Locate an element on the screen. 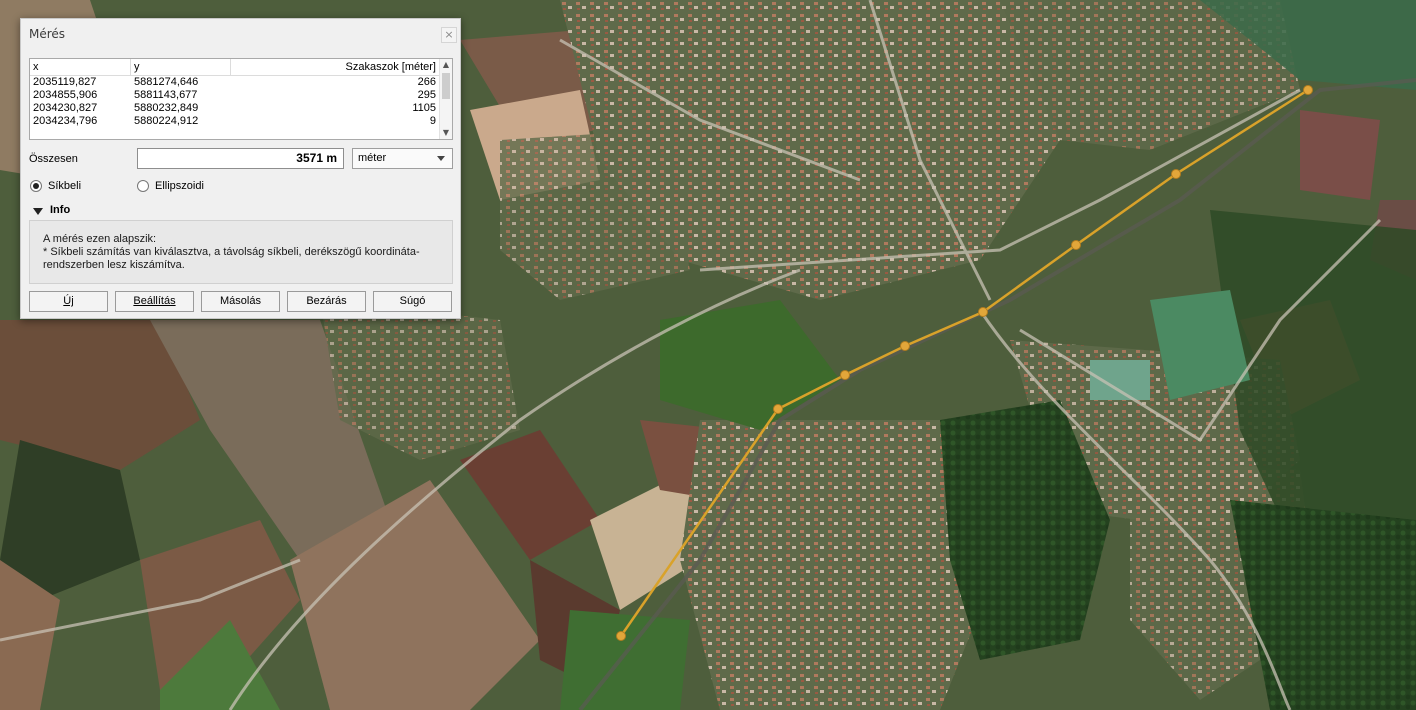  cell-x: 2034855,906 is located at coordinates (65, 95).